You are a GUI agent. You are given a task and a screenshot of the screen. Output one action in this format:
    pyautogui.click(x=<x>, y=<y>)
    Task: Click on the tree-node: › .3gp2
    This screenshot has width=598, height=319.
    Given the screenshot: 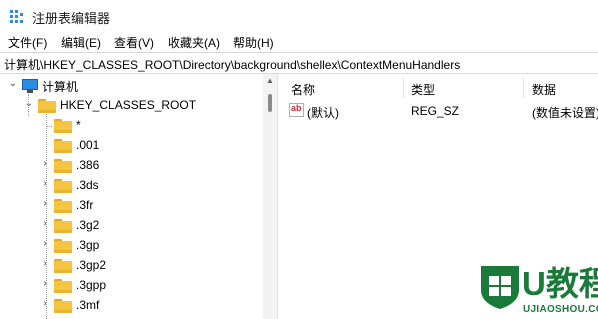 What is the action you would take?
    pyautogui.click(x=131, y=266)
    